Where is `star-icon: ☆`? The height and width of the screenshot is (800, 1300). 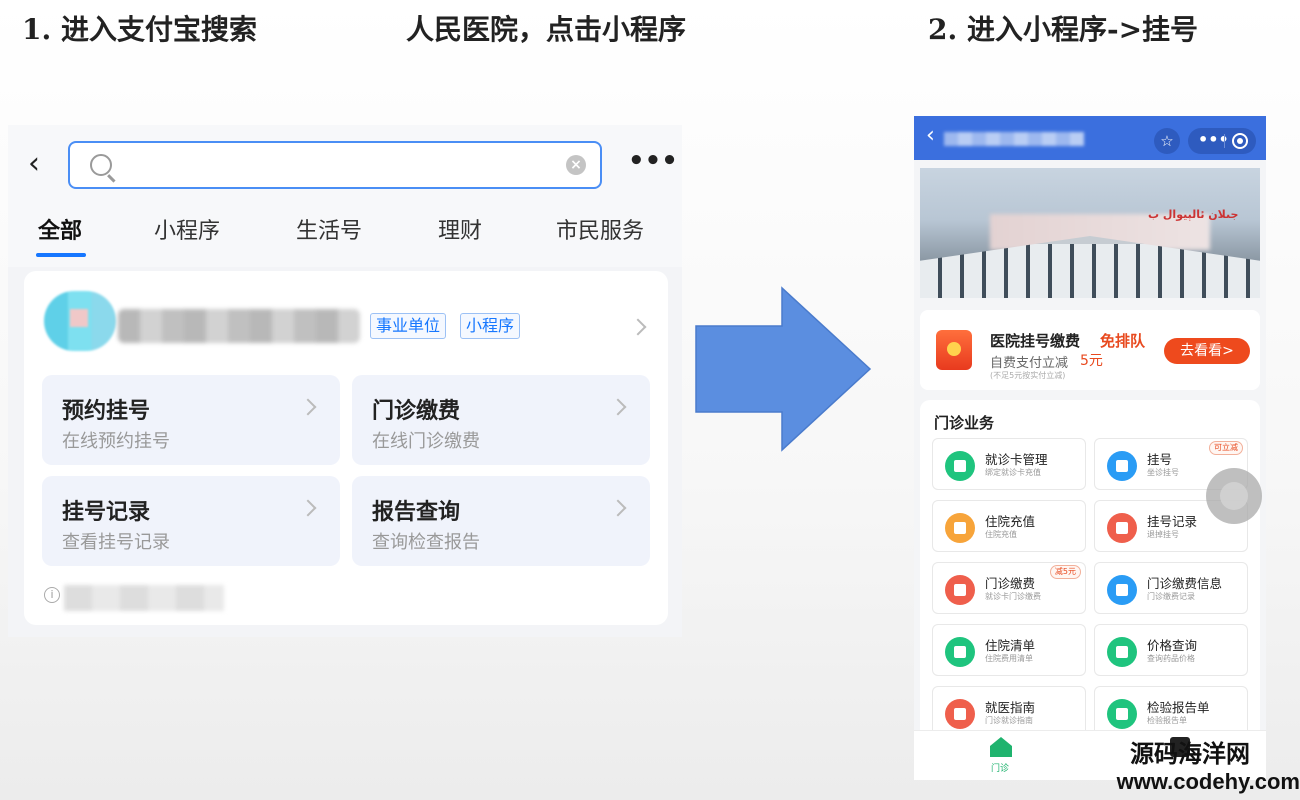
star-icon: ☆ is located at coordinates (1167, 141).